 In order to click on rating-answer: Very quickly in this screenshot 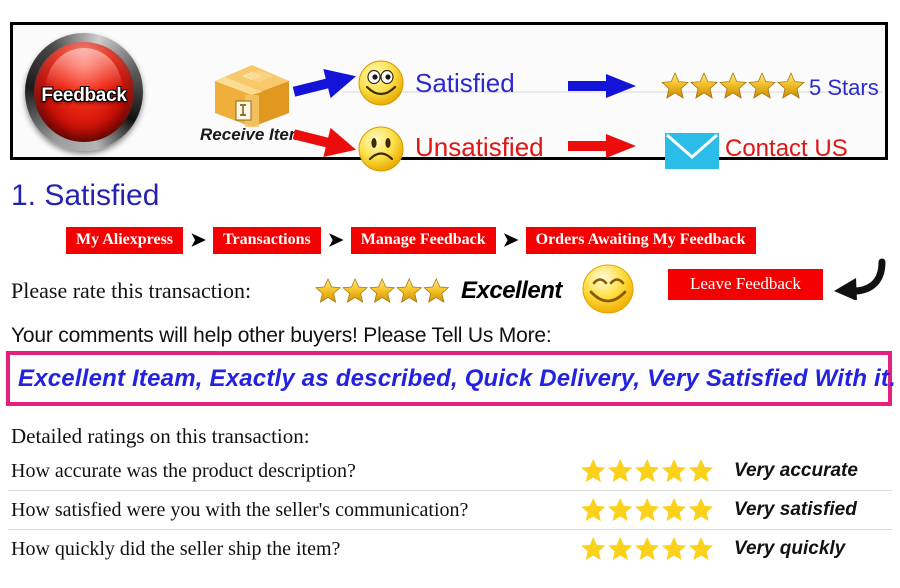, I will do `click(790, 548)`.